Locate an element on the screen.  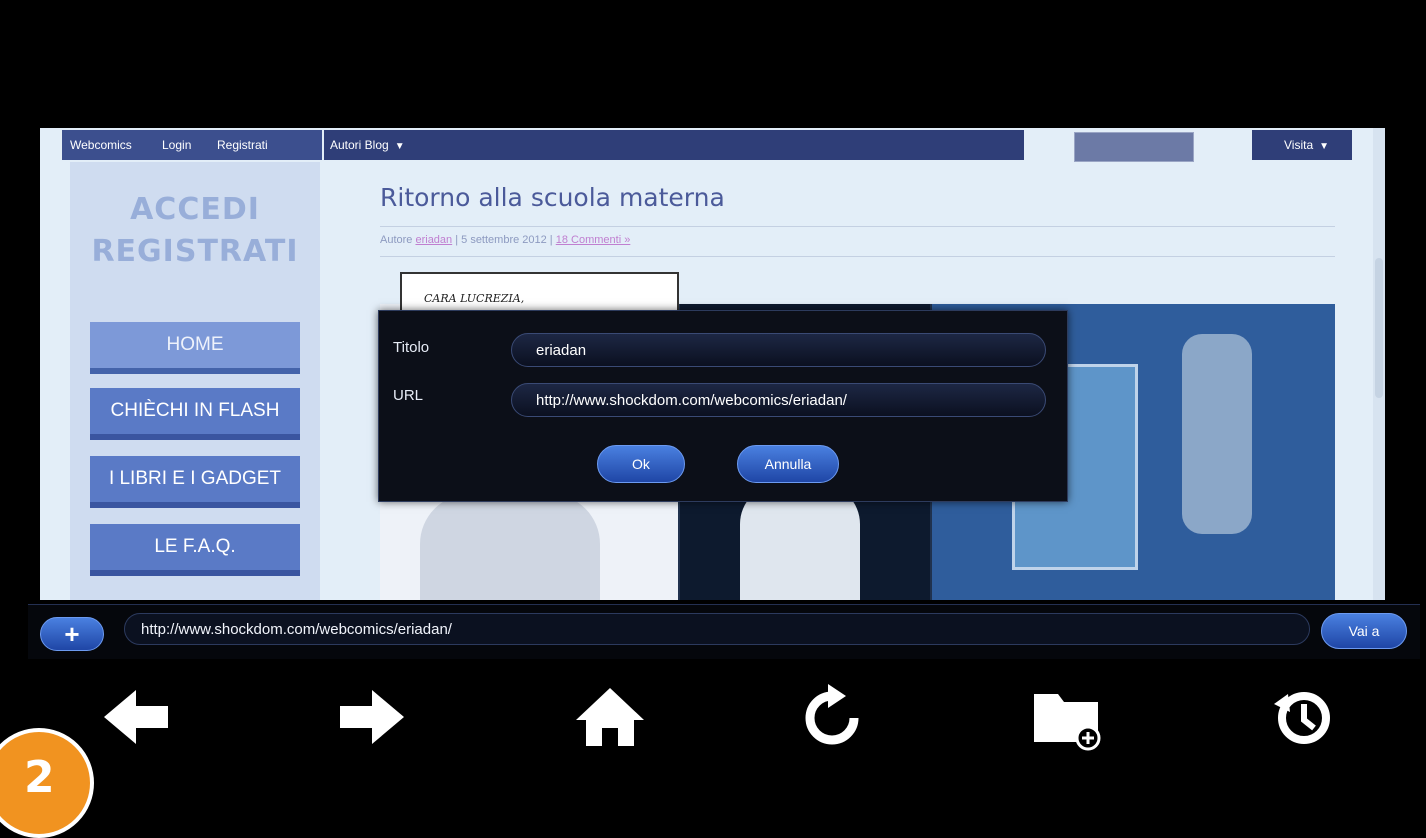
folder-add-icon is located at coordinates (1068, 717).